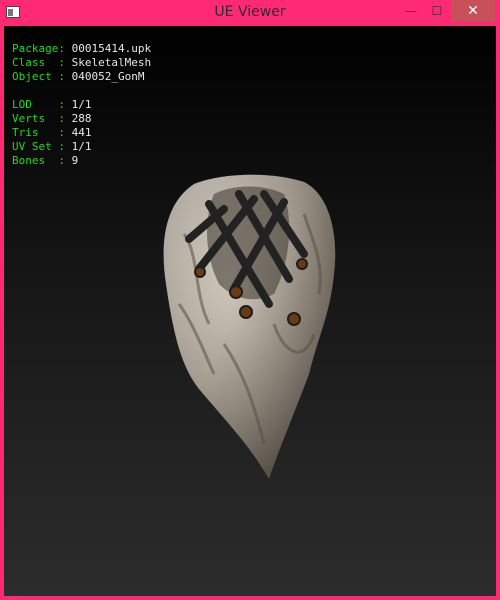 The width and height of the screenshot is (500, 600). Describe the element at coordinates (78, 76) in the screenshot. I see `info-object: Object : 040052_GonM` at that location.